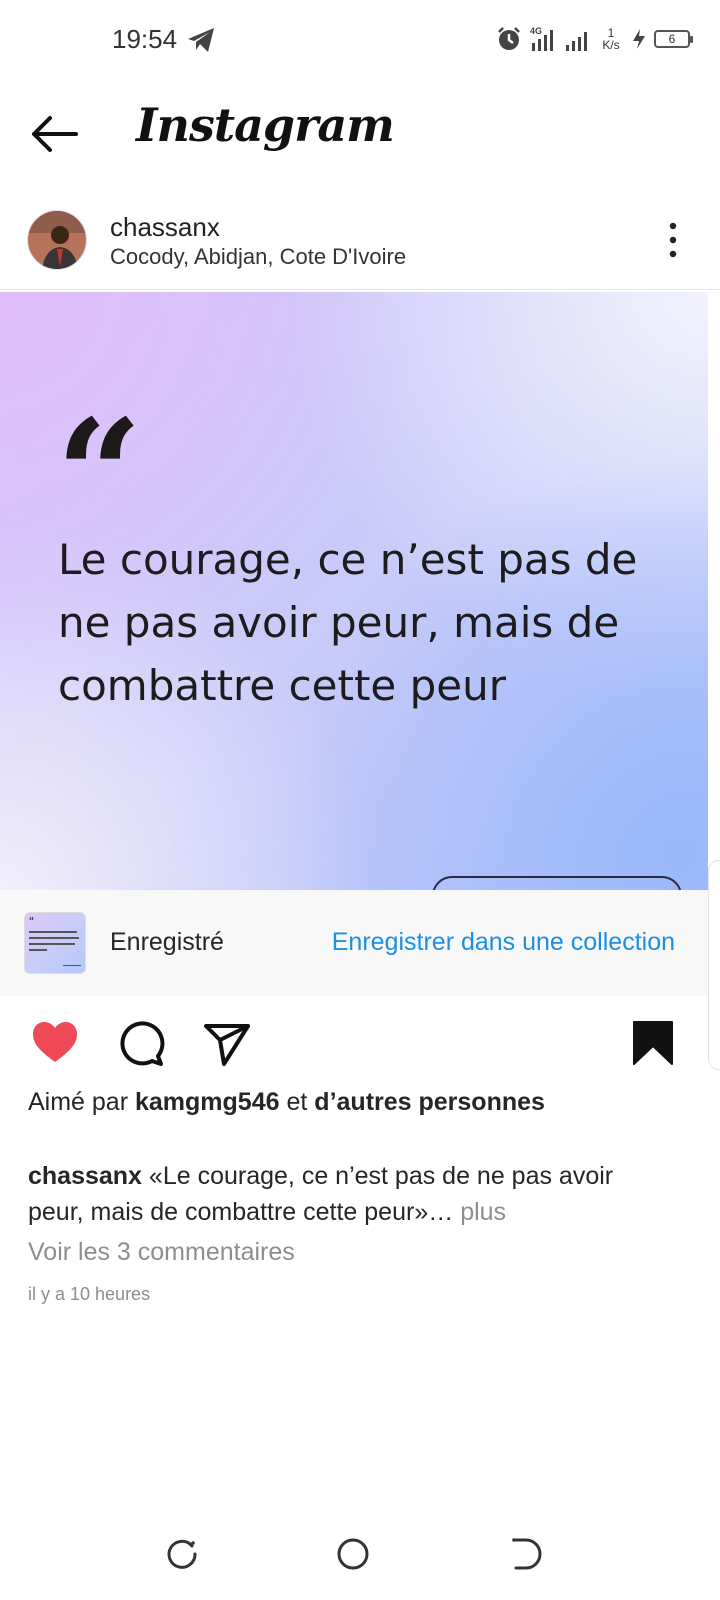 The height and width of the screenshot is (1600, 720). I want to click on battery-icon: 6, so click(673, 39).